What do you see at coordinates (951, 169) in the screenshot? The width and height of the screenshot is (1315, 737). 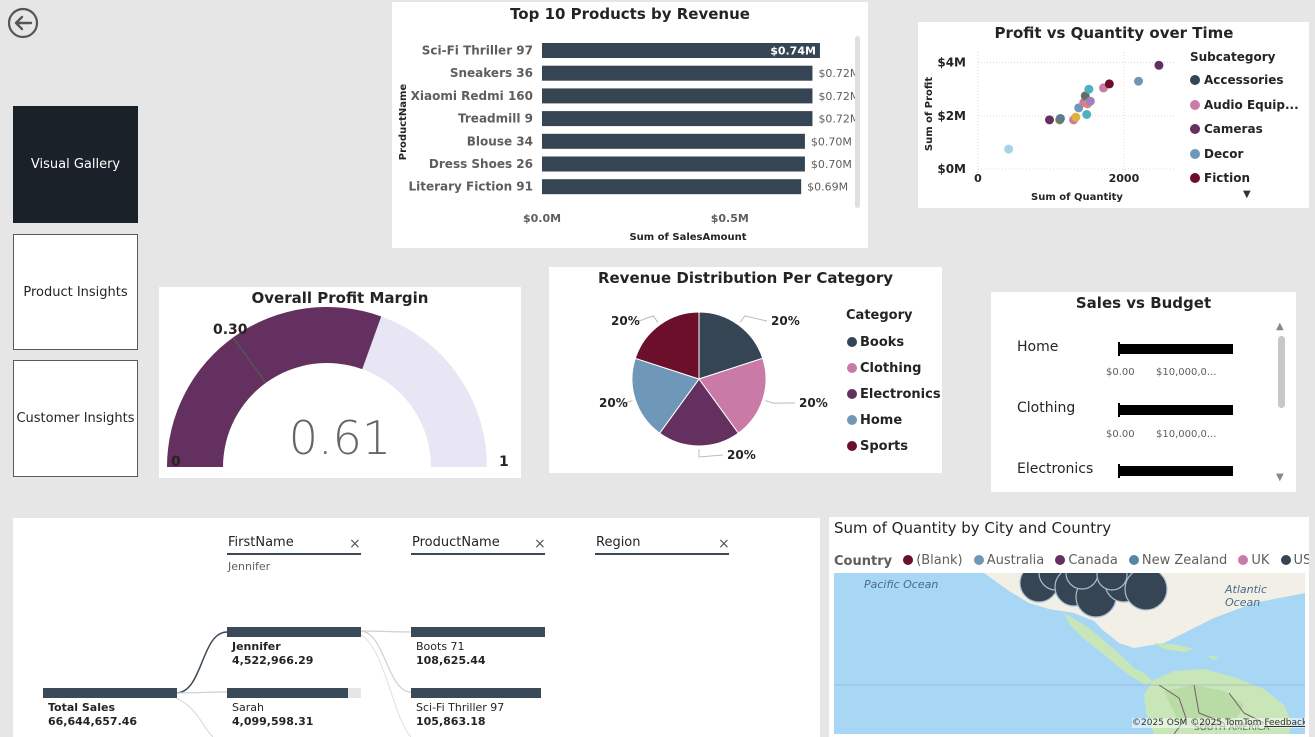 I see `y-tick-label: $0M` at bounding box center [951, 169].